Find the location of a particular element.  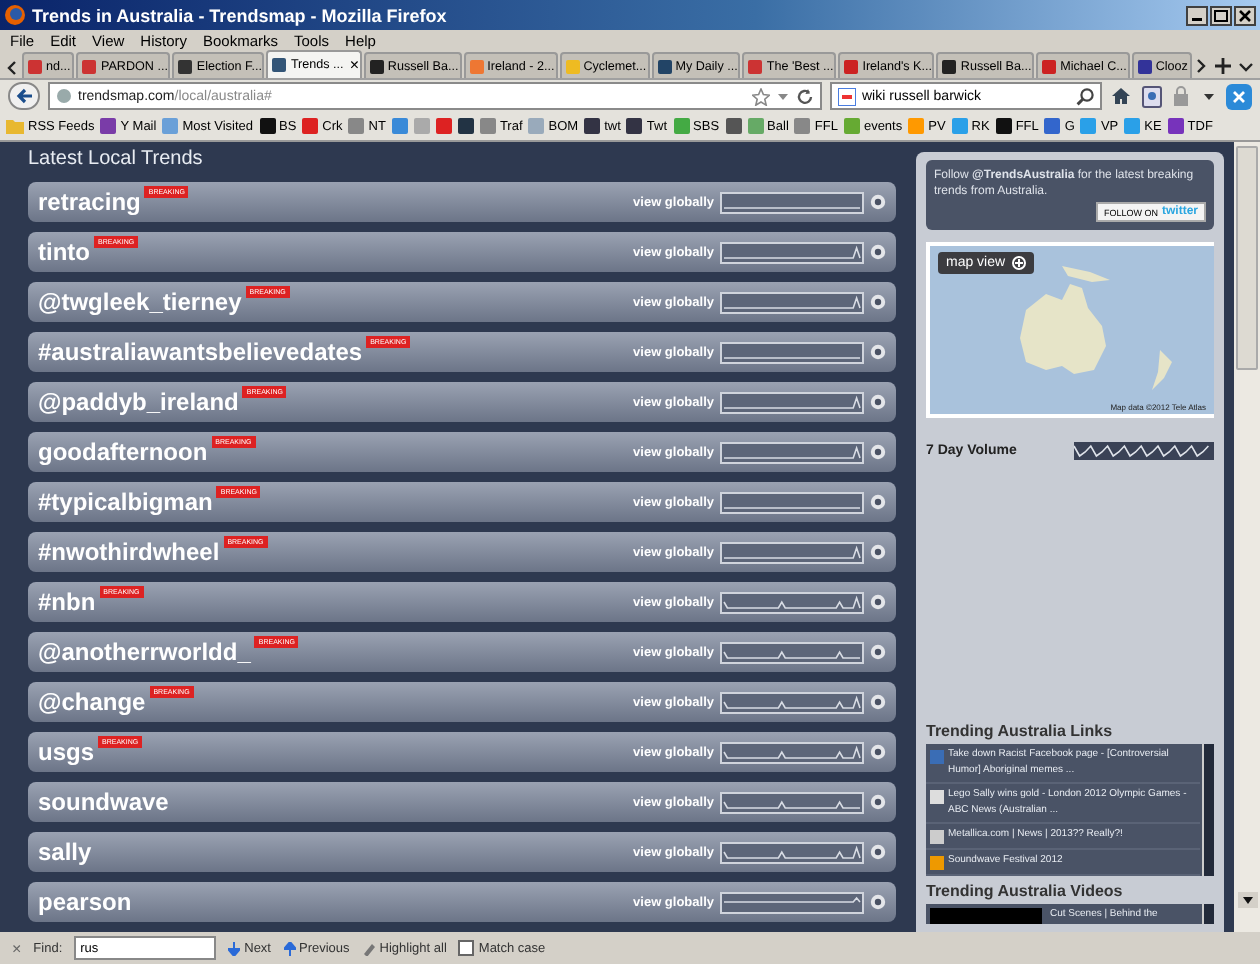

chevron-right-icon is located at coordinates (1201, 66).